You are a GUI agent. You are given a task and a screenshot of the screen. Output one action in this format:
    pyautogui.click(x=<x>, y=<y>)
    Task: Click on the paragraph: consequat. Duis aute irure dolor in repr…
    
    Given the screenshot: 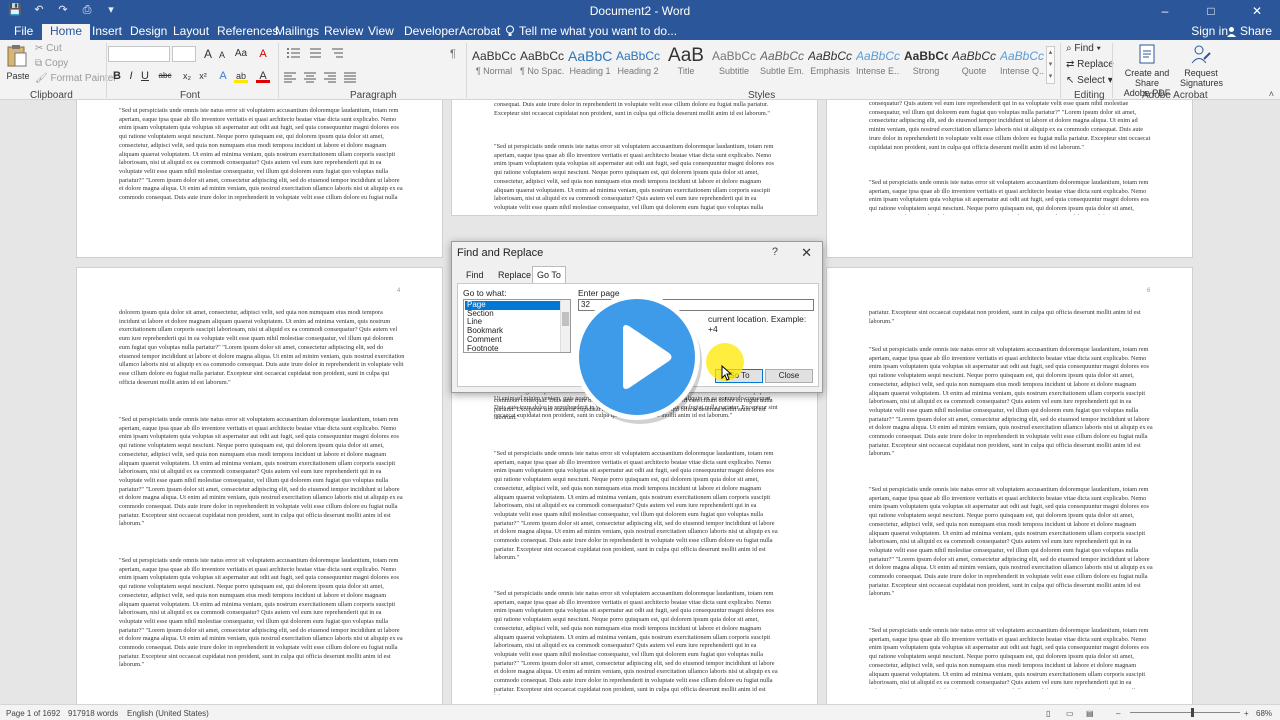 What is the action you would take?
    pyautogui.click(x=632, y=109)
    